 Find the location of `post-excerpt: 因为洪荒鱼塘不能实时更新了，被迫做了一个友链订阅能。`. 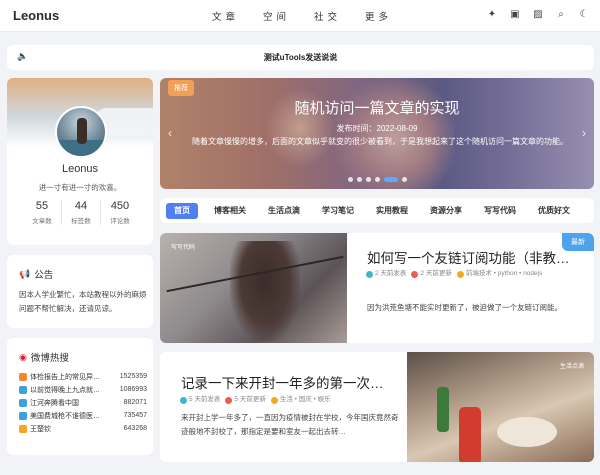

post-excerpt: 因为洪荒鱼塘不能实时更新了，被迫做了一个友链订阅能。 is located at coordinates (464, 307).